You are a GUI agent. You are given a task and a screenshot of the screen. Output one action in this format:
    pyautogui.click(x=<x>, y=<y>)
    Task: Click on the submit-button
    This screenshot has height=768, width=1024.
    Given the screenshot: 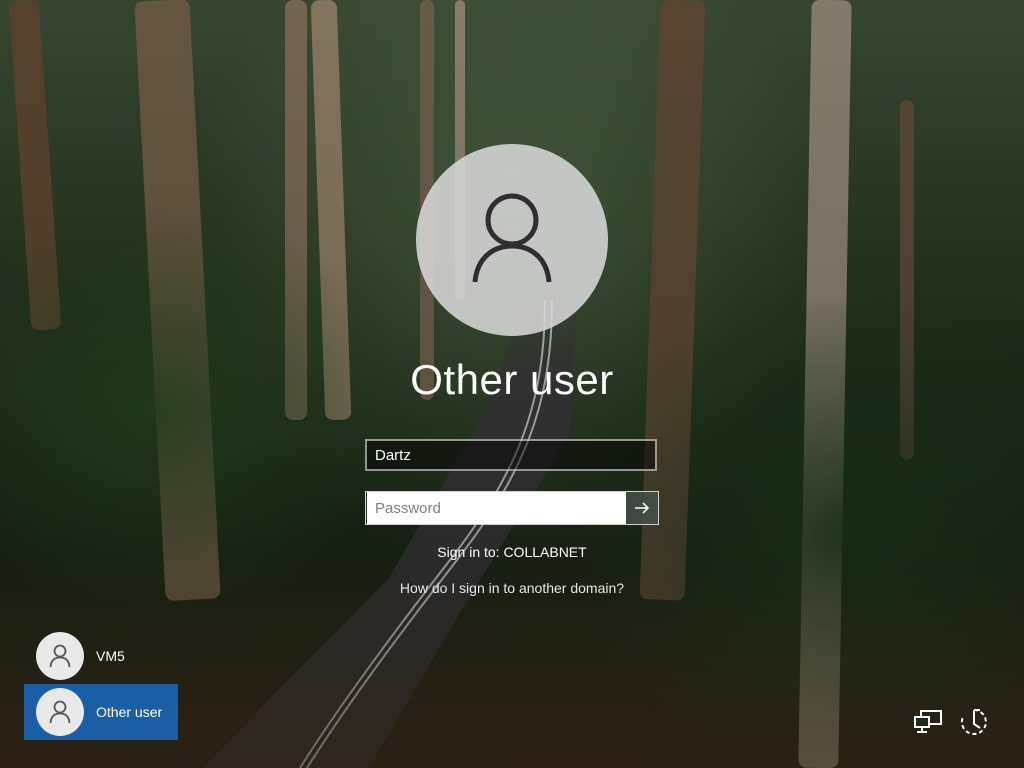 What is the action you would take?
    pyautogui.click(x=642, y=508)
    